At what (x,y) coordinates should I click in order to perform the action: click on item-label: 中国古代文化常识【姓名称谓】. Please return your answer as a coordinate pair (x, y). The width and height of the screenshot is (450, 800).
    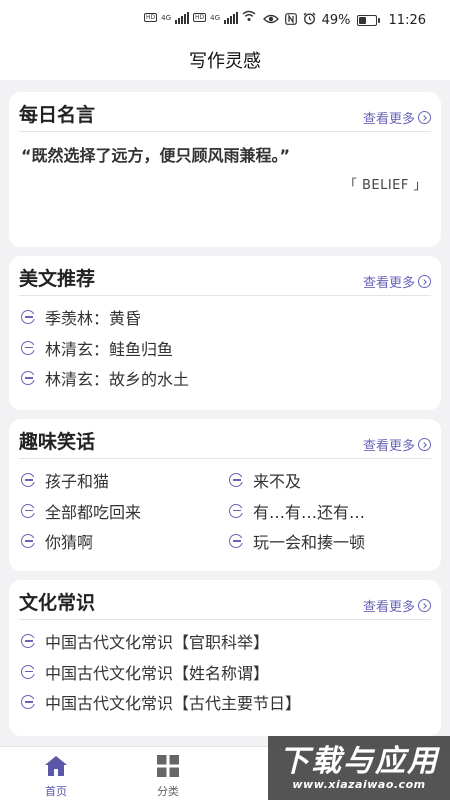
    Looking at the image, I should click on (157, 673).